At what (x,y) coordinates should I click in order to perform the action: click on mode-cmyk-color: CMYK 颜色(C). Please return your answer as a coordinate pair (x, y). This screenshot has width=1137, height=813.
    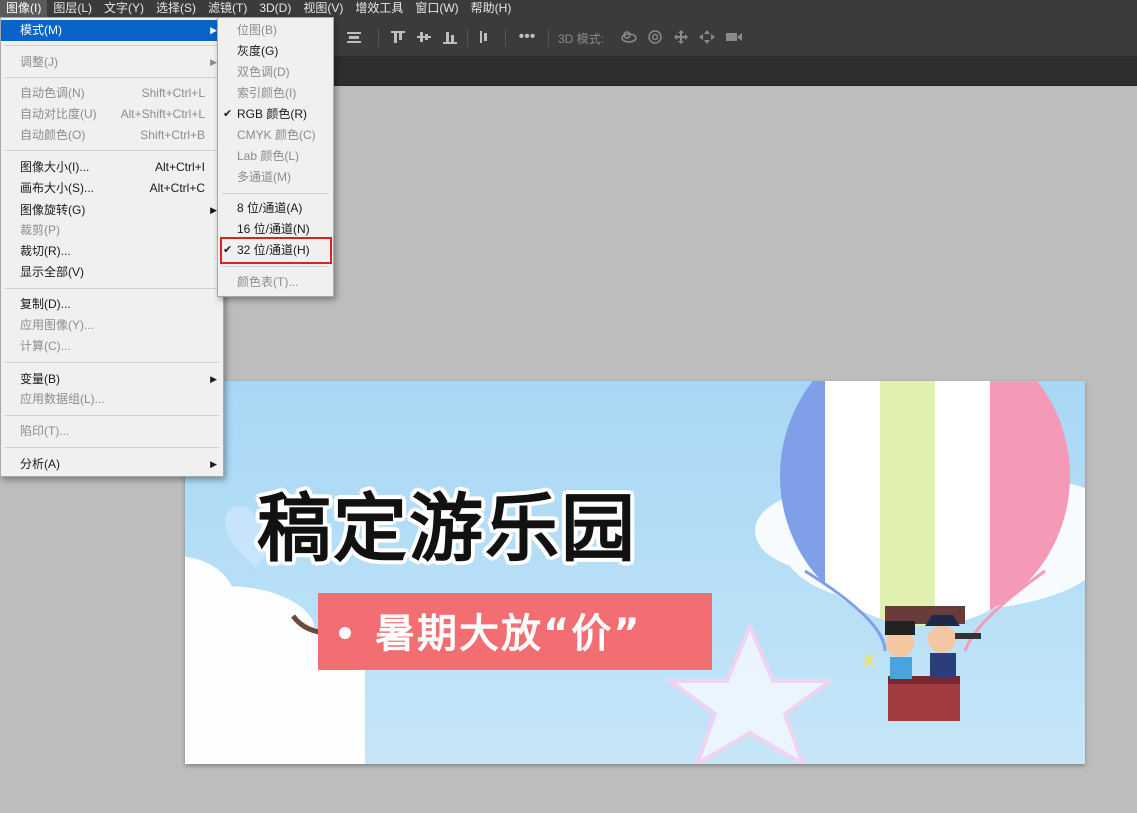
    Looking at the image, I should click on (275, 135).